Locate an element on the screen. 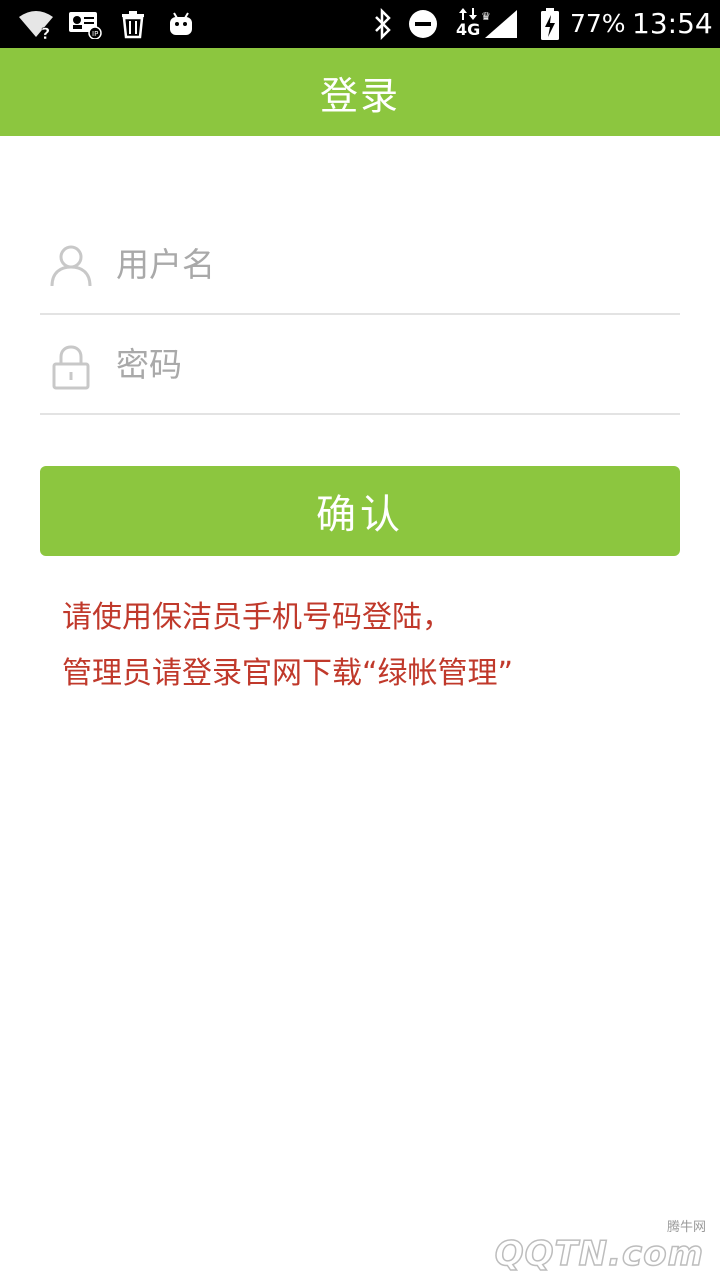 The height and width of the screenshot is (1280, 720). watermark: 腾牛网 QQTN.com is located at coordinates (602, 1244).